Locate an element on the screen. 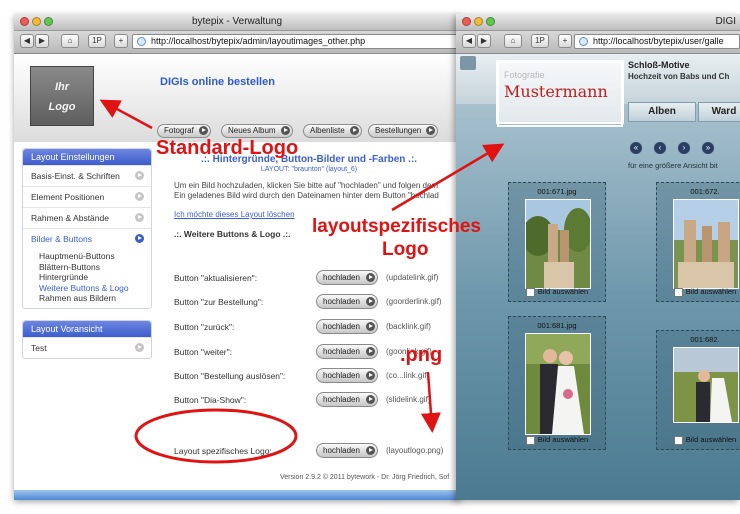 Image resolution: width=740 pixels, height=514 pixels. arrow-to-png-file is located at coordinates (430, 402).